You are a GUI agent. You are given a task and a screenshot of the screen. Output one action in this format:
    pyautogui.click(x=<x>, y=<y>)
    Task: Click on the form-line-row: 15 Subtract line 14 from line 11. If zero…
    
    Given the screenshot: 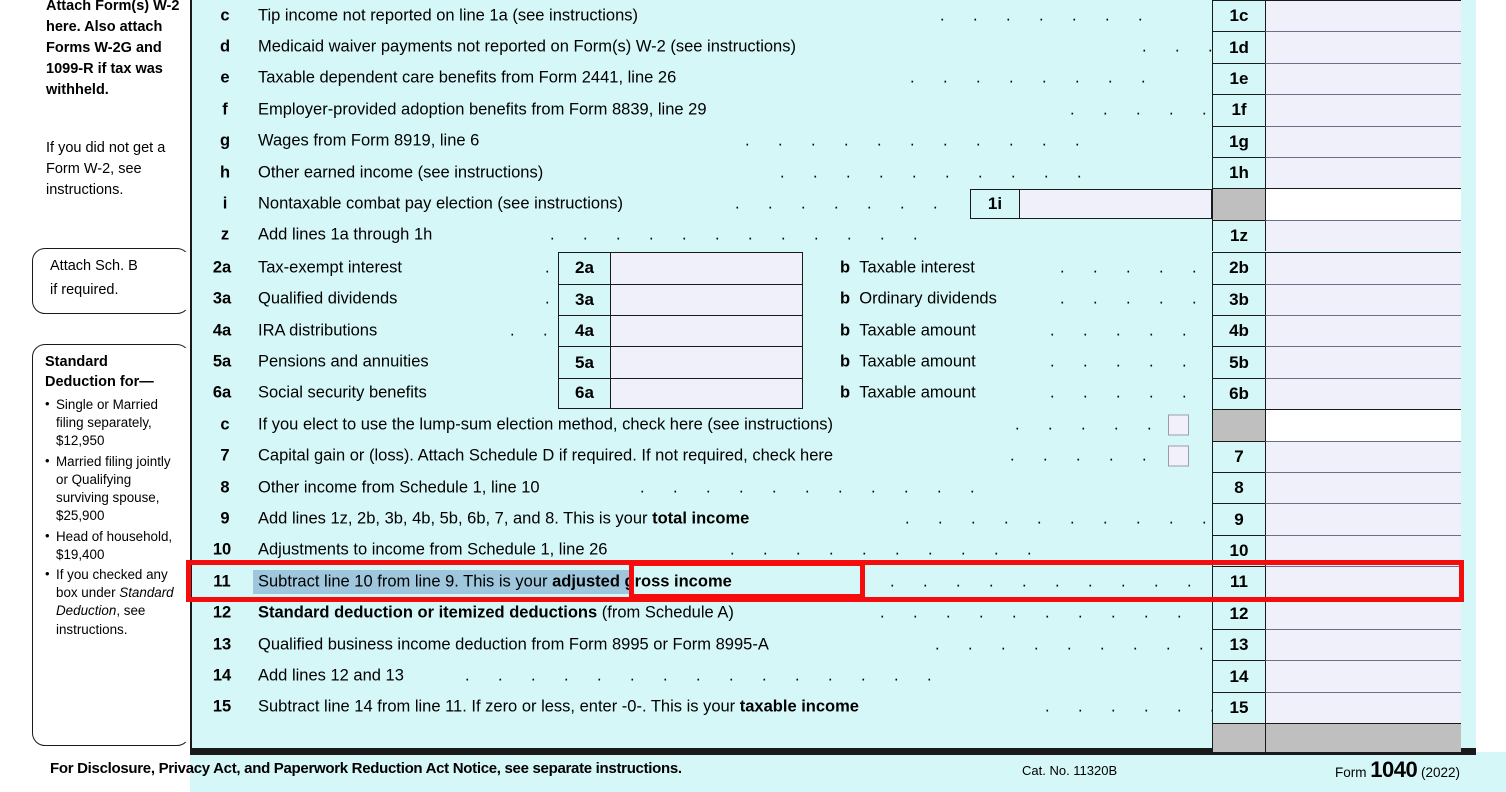 What is the action you would take?
    pyautogui.click(x=833, y=707)
    